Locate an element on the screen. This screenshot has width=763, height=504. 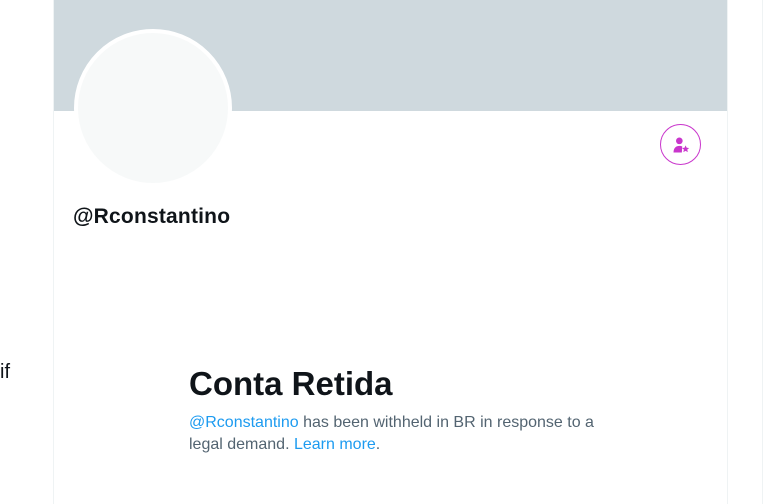
withheld-title: Conta Retida is located at coordinates (291, 383).